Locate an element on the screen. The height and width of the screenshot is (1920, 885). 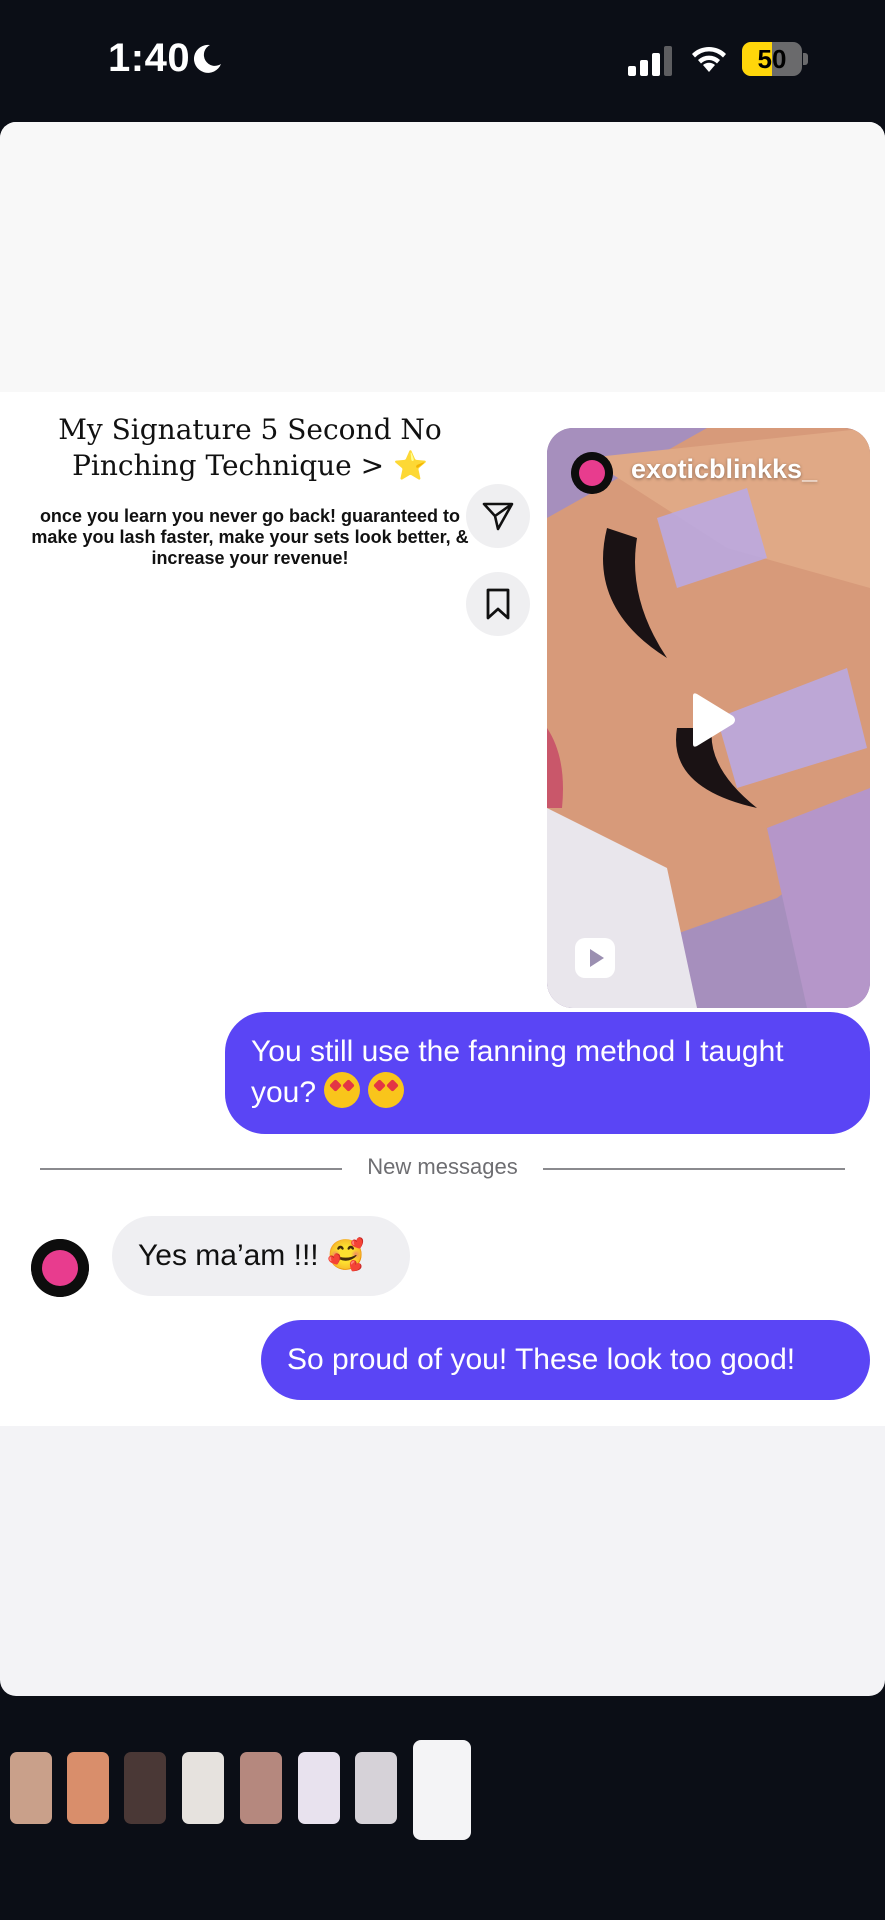
paper-plane-icon is located at coordinates (498, 516).